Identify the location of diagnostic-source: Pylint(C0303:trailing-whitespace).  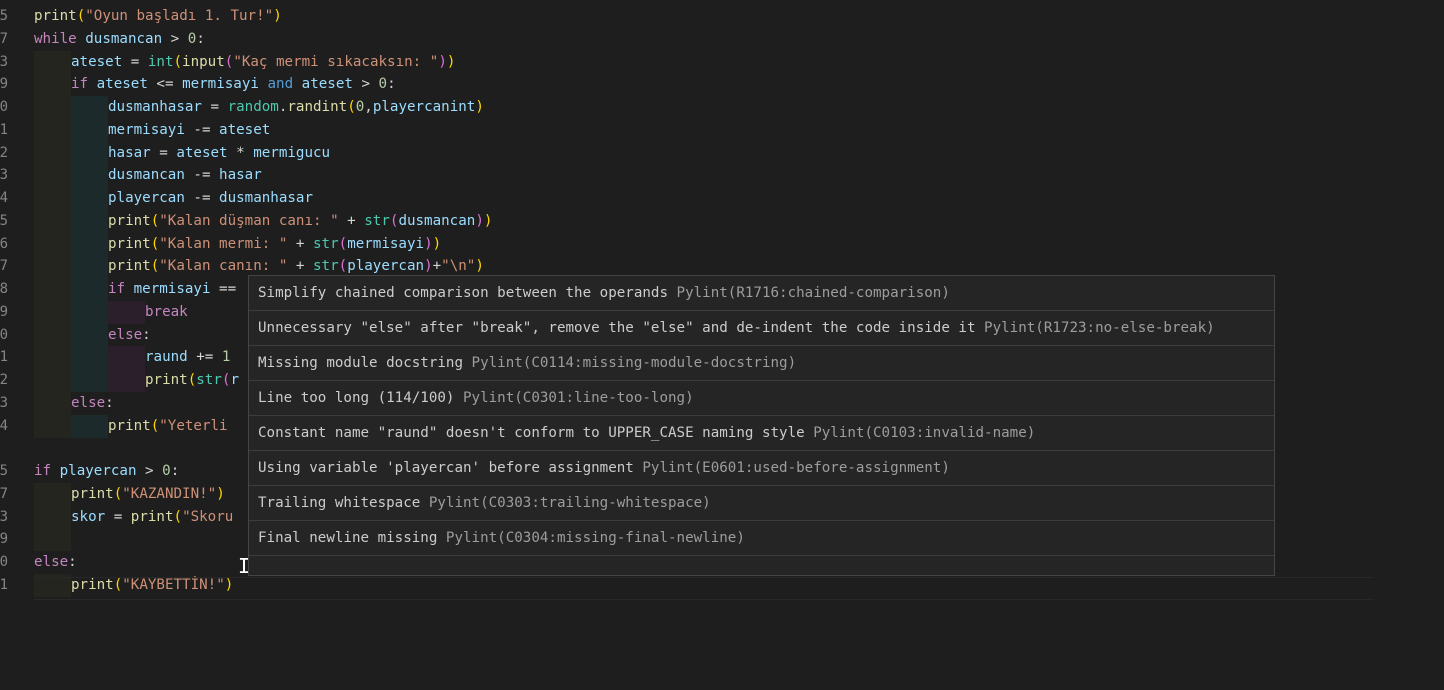
(569, 503).